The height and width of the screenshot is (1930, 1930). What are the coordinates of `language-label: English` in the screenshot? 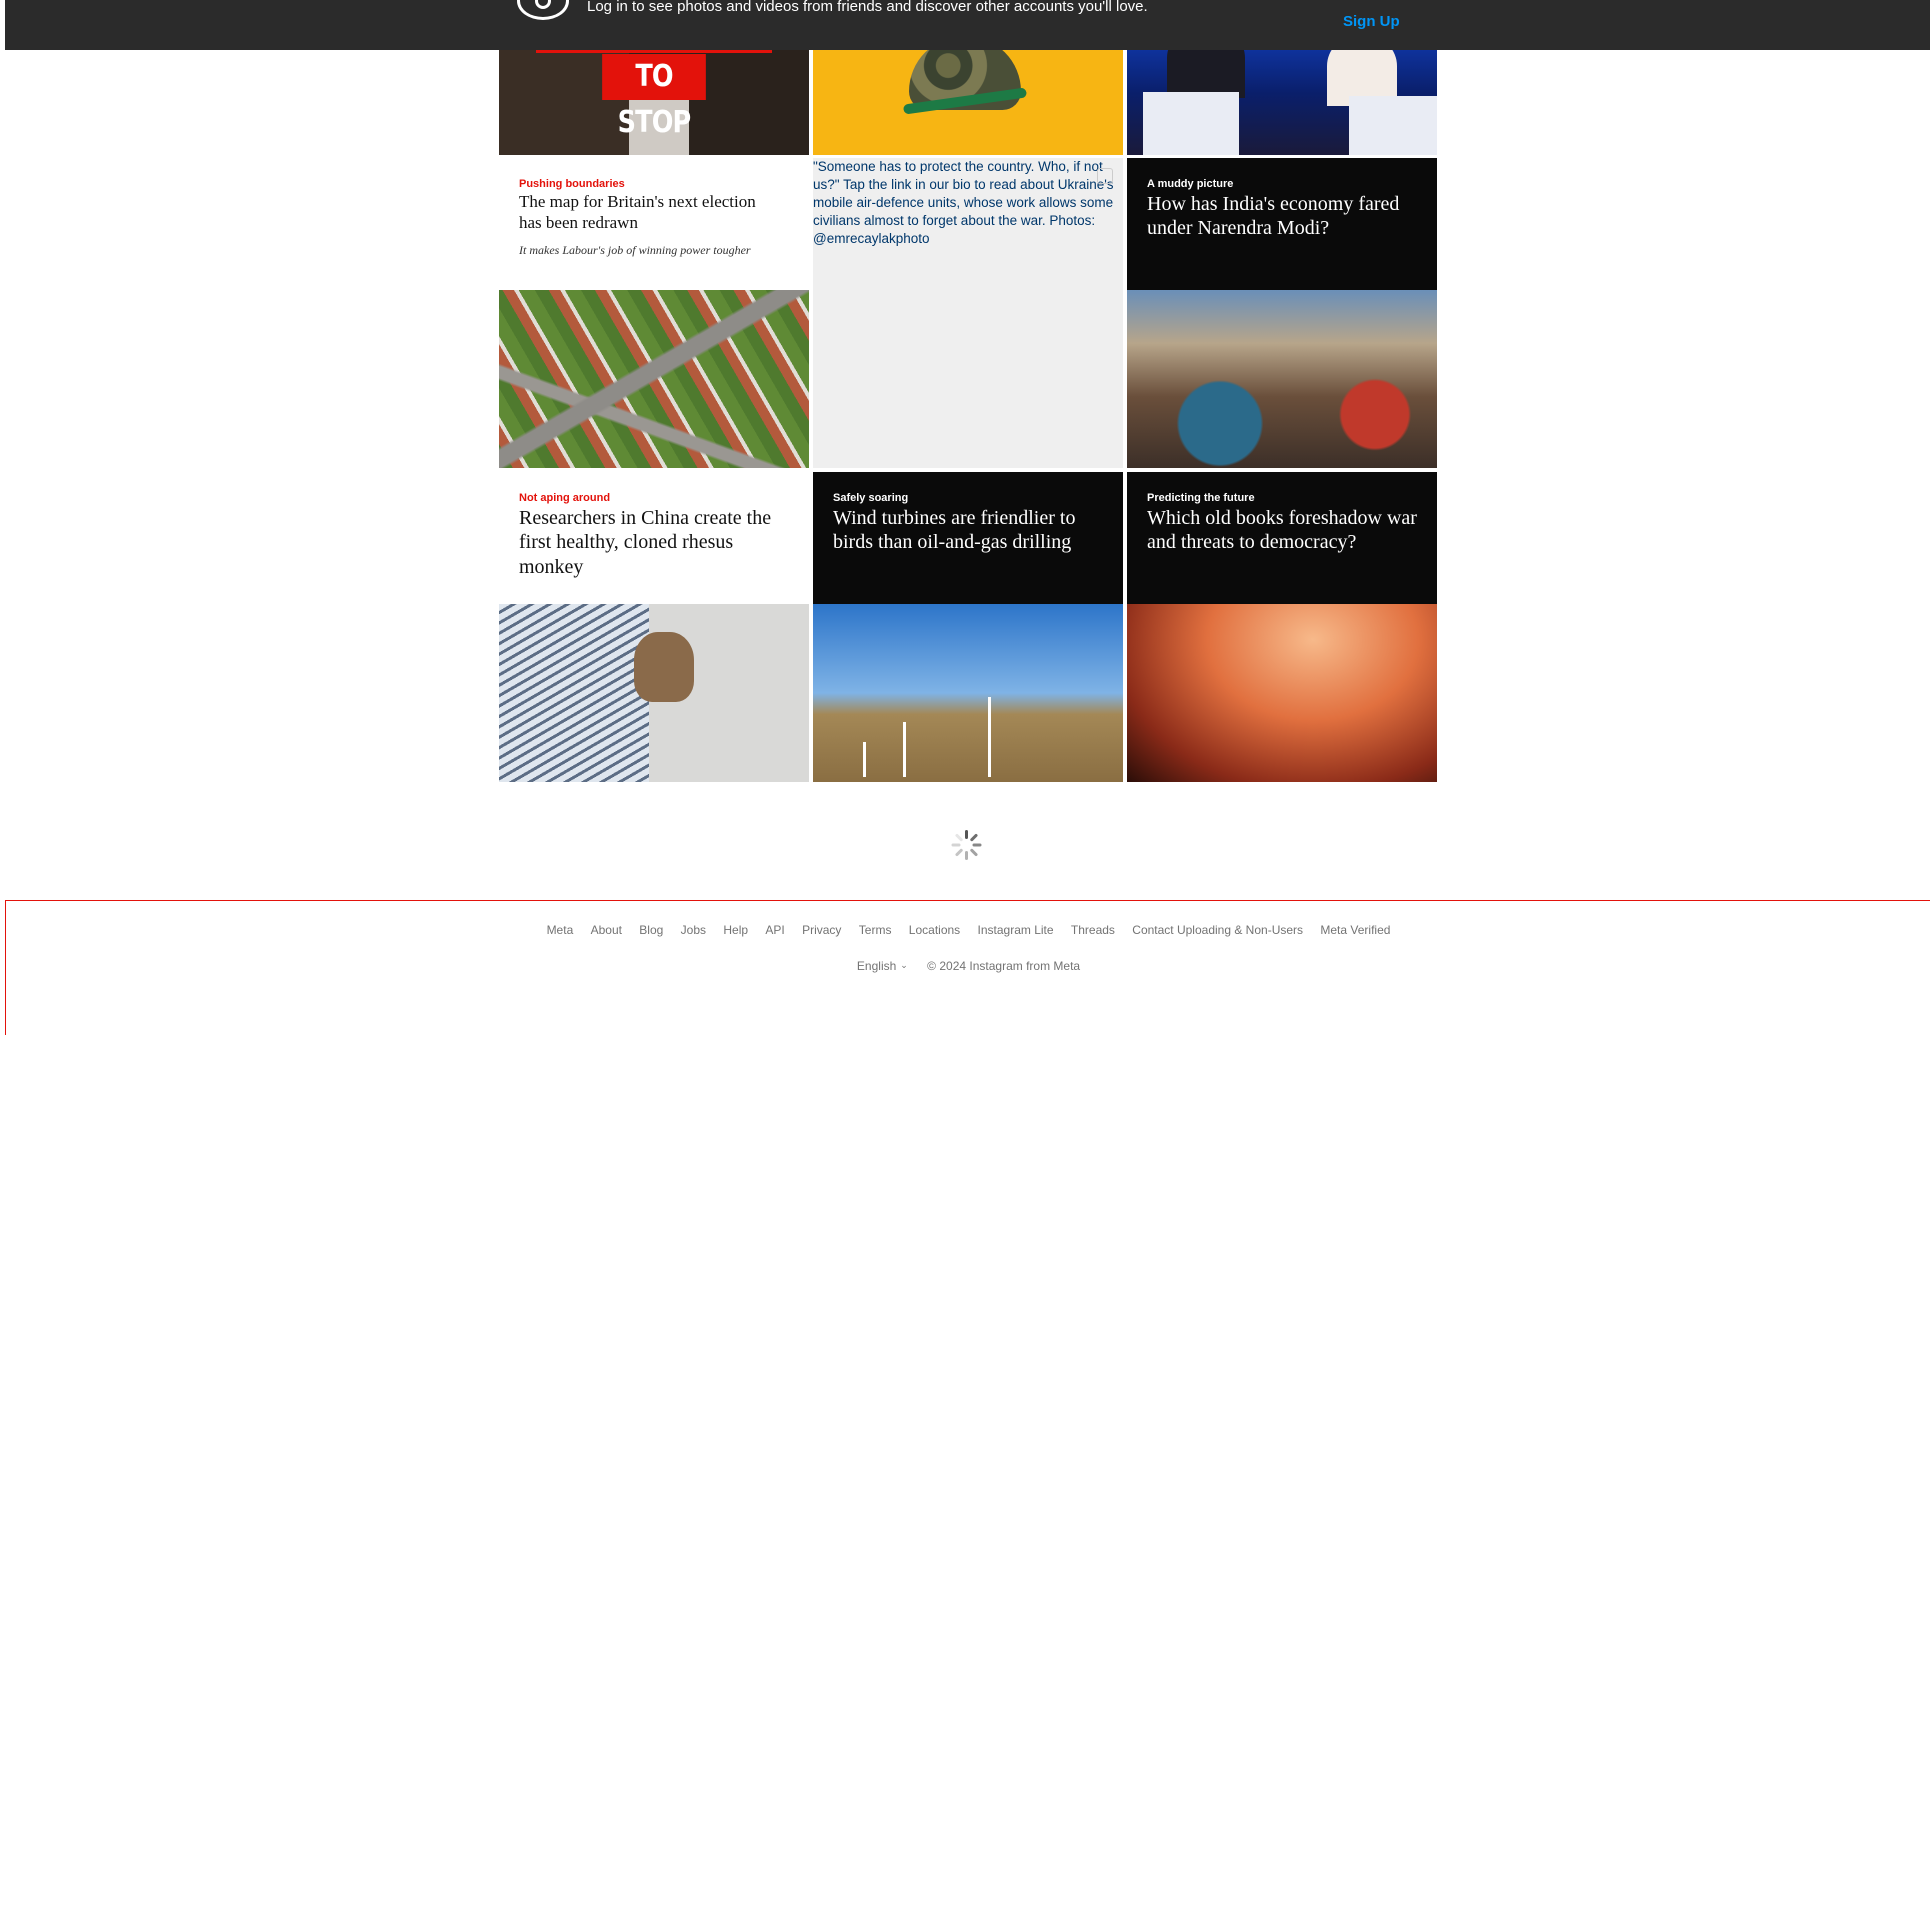 It's located at (876, 966).